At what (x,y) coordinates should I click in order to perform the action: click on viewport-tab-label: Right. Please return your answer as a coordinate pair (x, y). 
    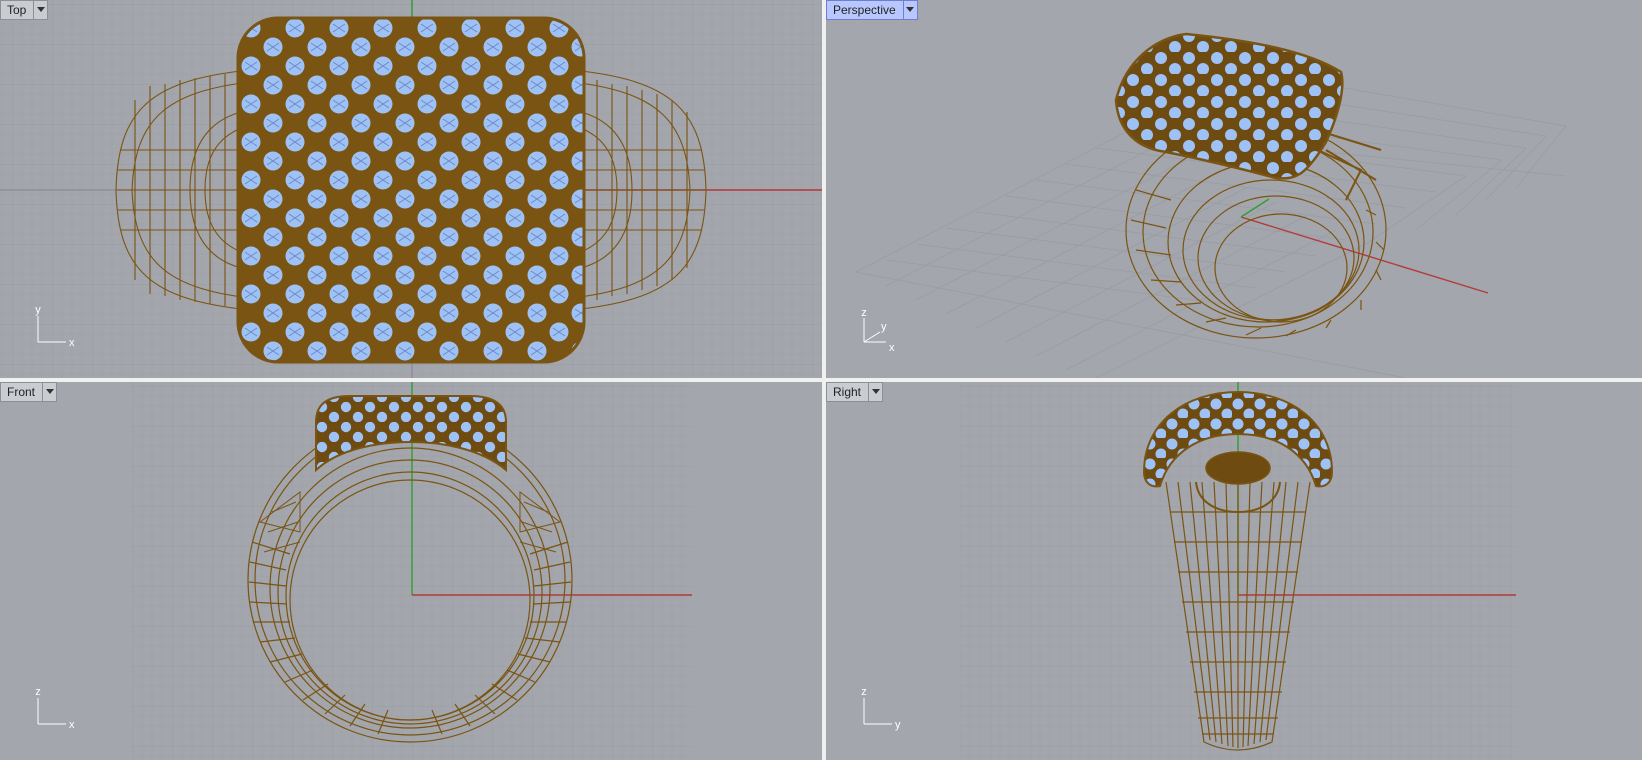
    Looking at the image, I should click on (847, 392).